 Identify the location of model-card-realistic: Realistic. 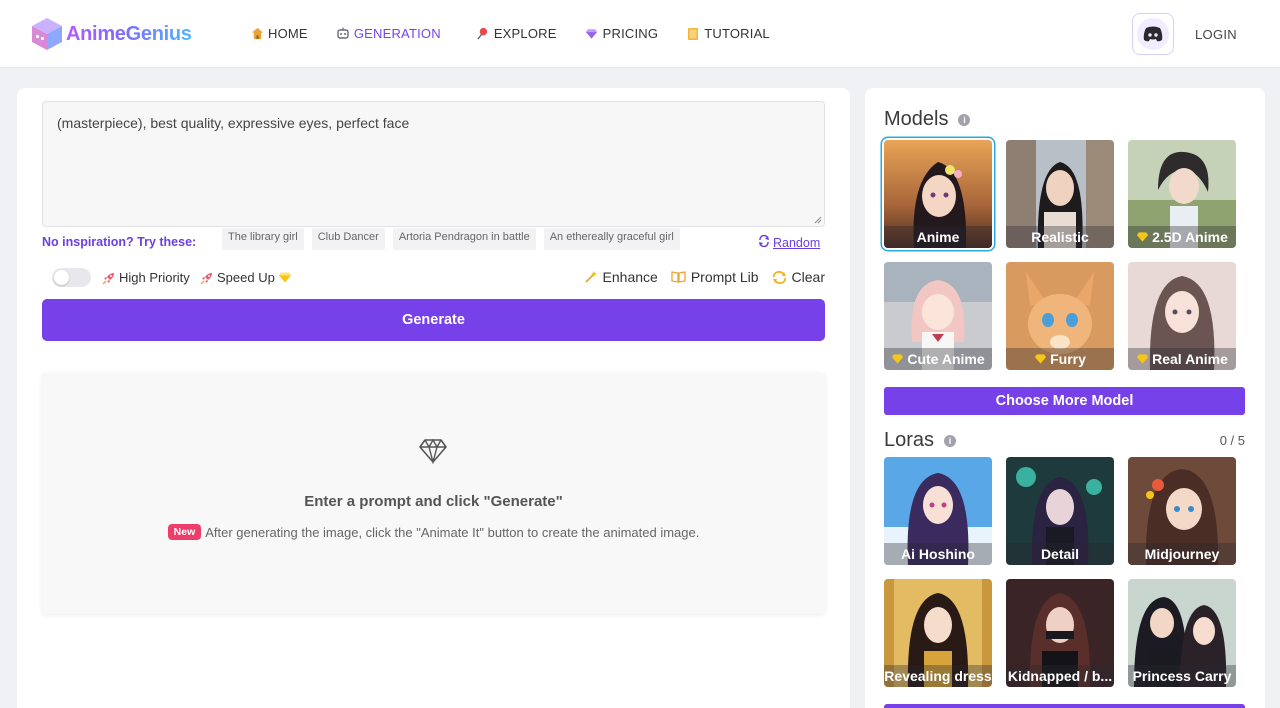
(1060, 194).